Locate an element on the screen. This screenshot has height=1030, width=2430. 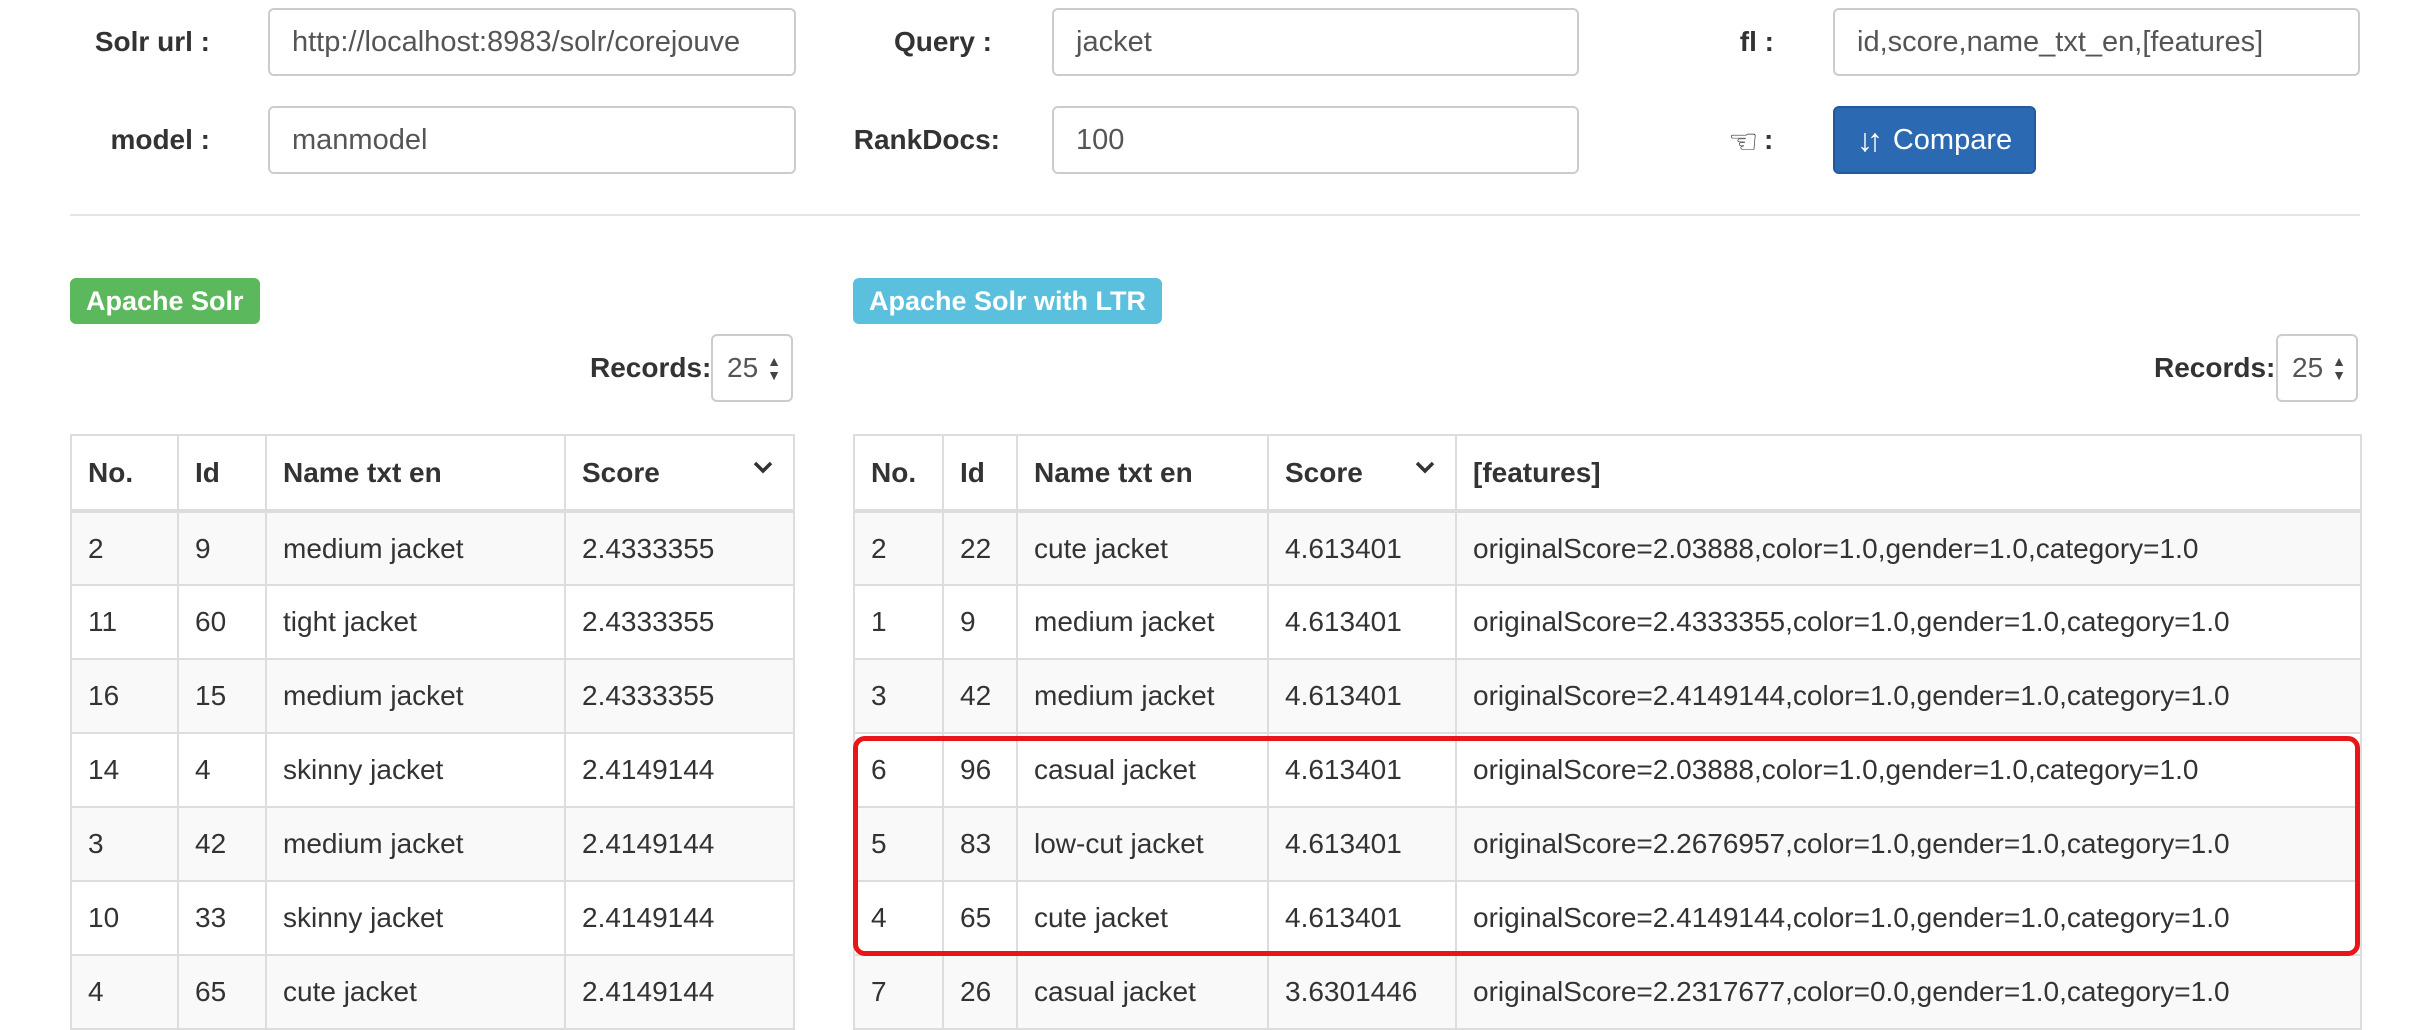
sort-arrows-icon: ↓↑ is located at coordinates (1869, 139).